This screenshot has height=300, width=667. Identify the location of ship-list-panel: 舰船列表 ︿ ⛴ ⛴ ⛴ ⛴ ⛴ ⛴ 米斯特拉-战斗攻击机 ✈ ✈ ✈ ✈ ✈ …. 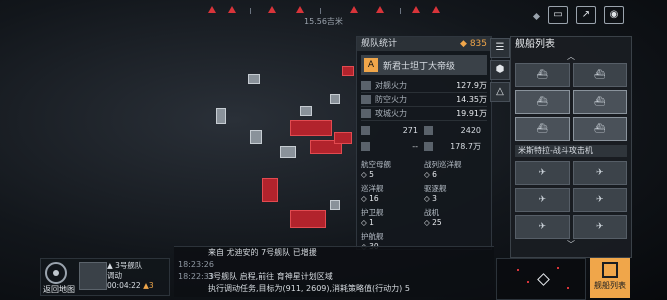
(571, 147).